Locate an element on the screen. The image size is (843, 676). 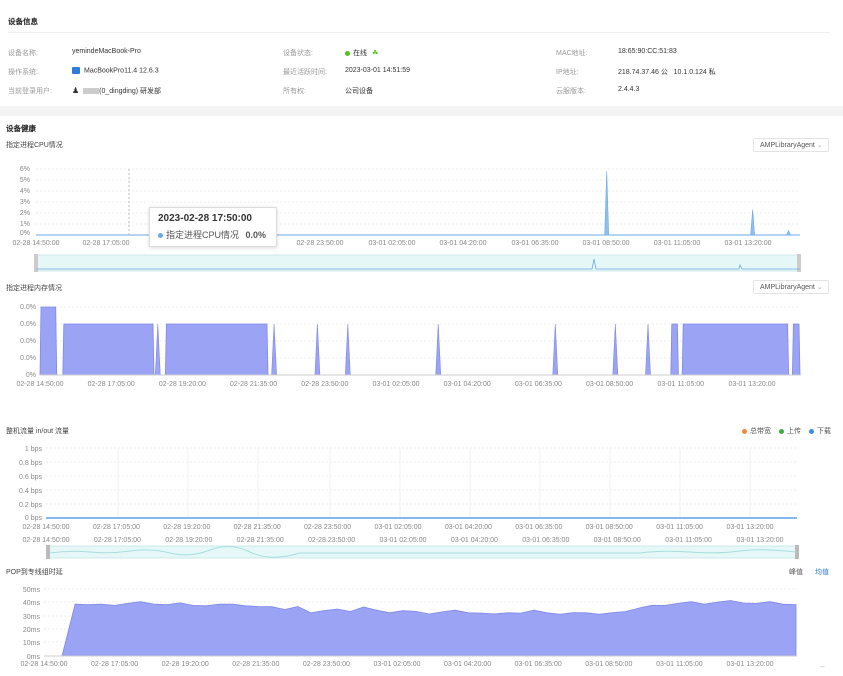
legend-label: 上传 is located at coordinates (794, 431).